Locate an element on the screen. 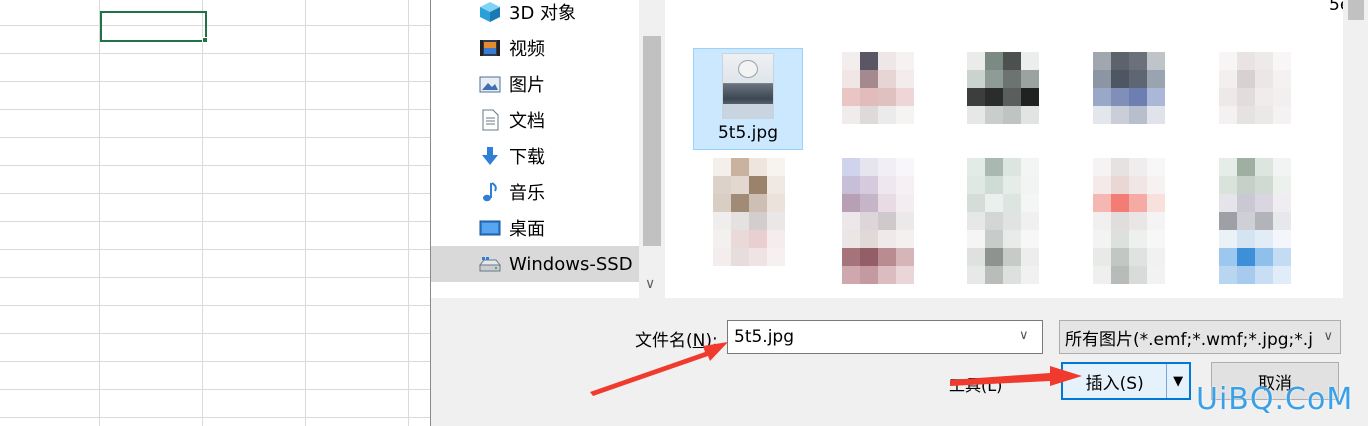  nav-label: 音乐 is located at coordinates (527, 193).